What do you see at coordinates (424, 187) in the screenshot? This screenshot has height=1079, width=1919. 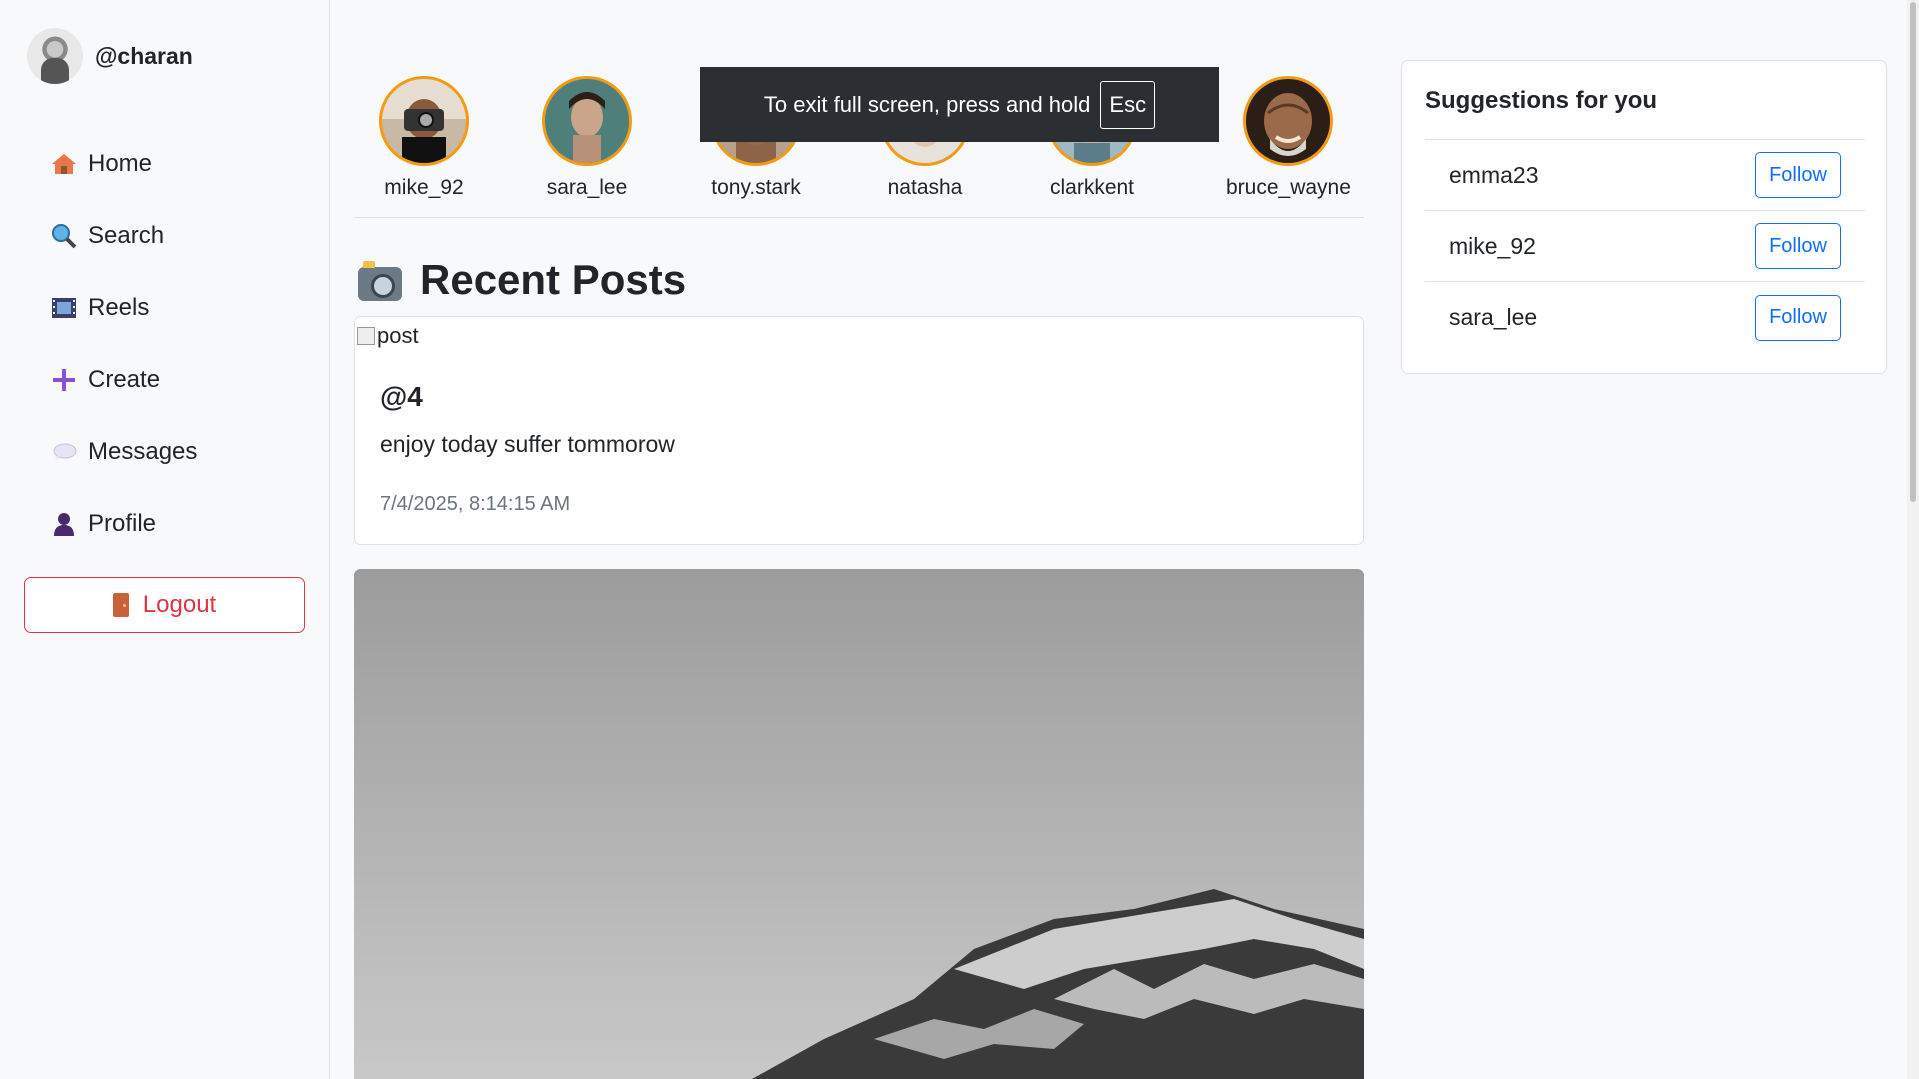 I see `story-username: mike_92` at bounding box center [424, 187].